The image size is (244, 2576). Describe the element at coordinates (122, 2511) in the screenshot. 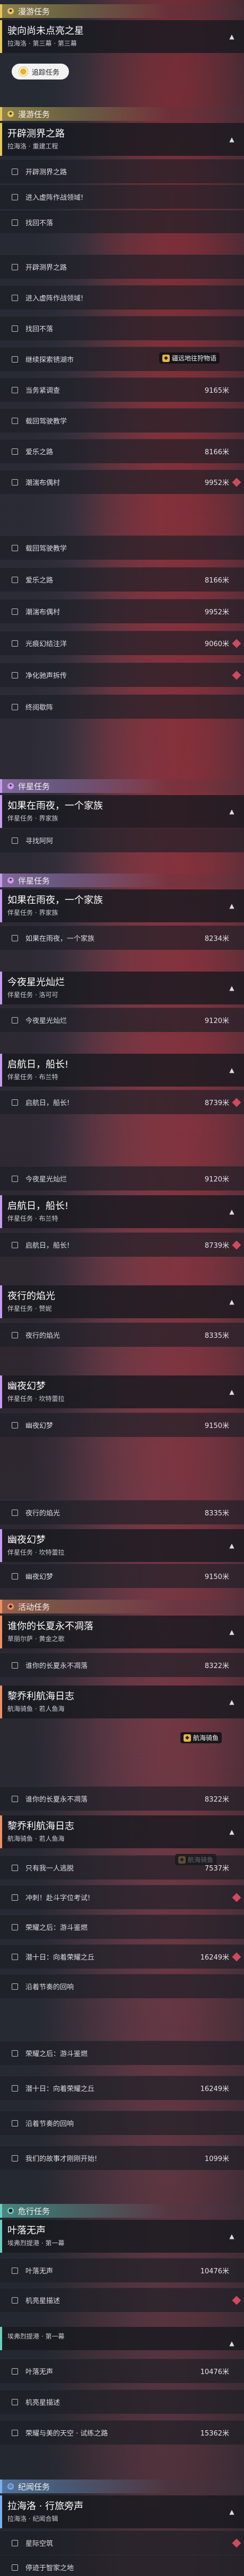

I see `quest-header: 拉海洛 · 行旅旁声 拉海洛 · 纪闻合辑 ▲` at that location.